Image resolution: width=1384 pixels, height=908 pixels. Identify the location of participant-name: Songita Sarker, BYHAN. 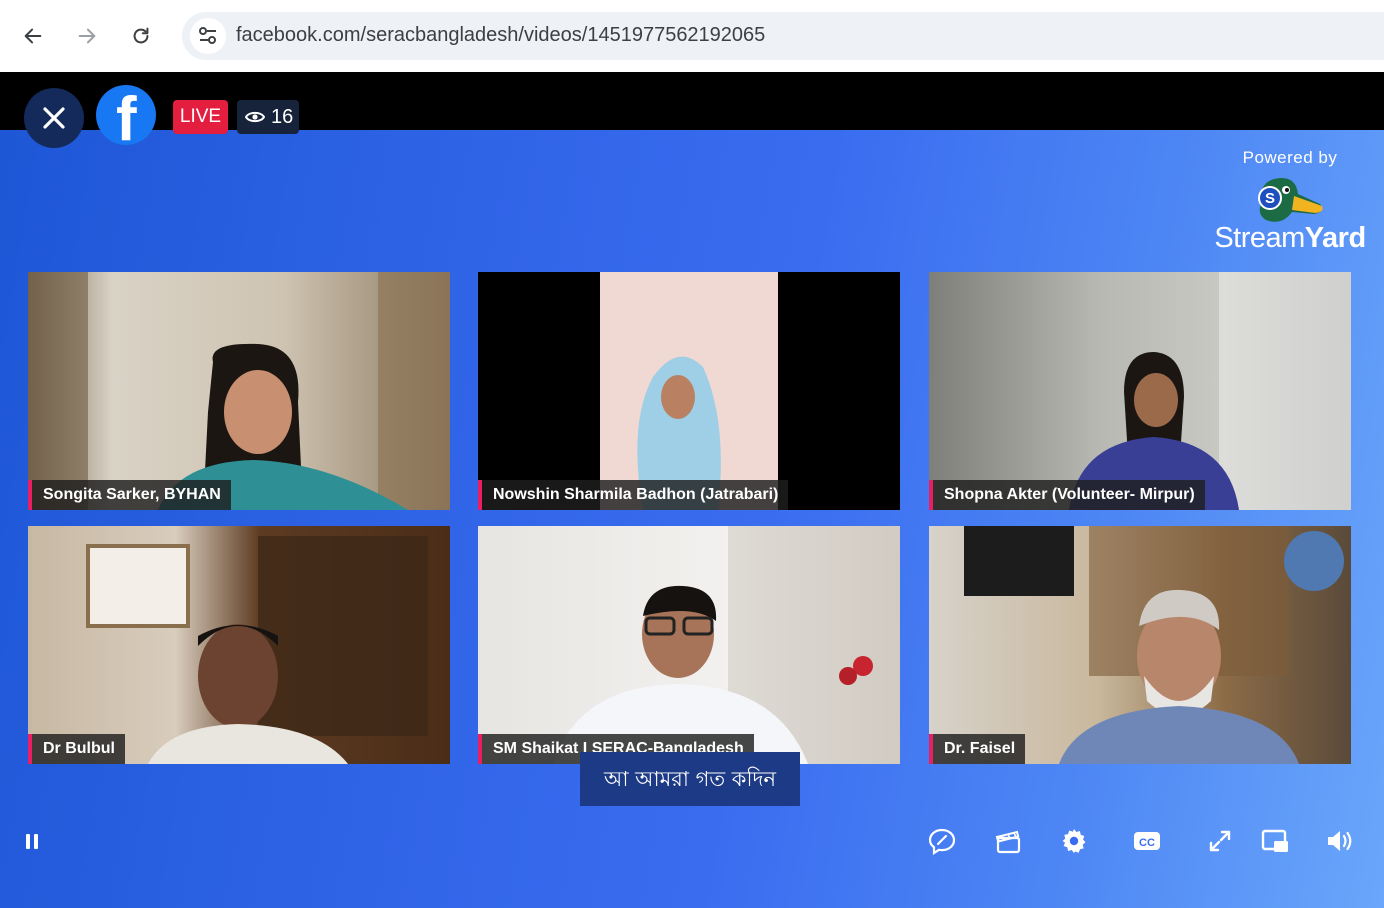
(129, 495).